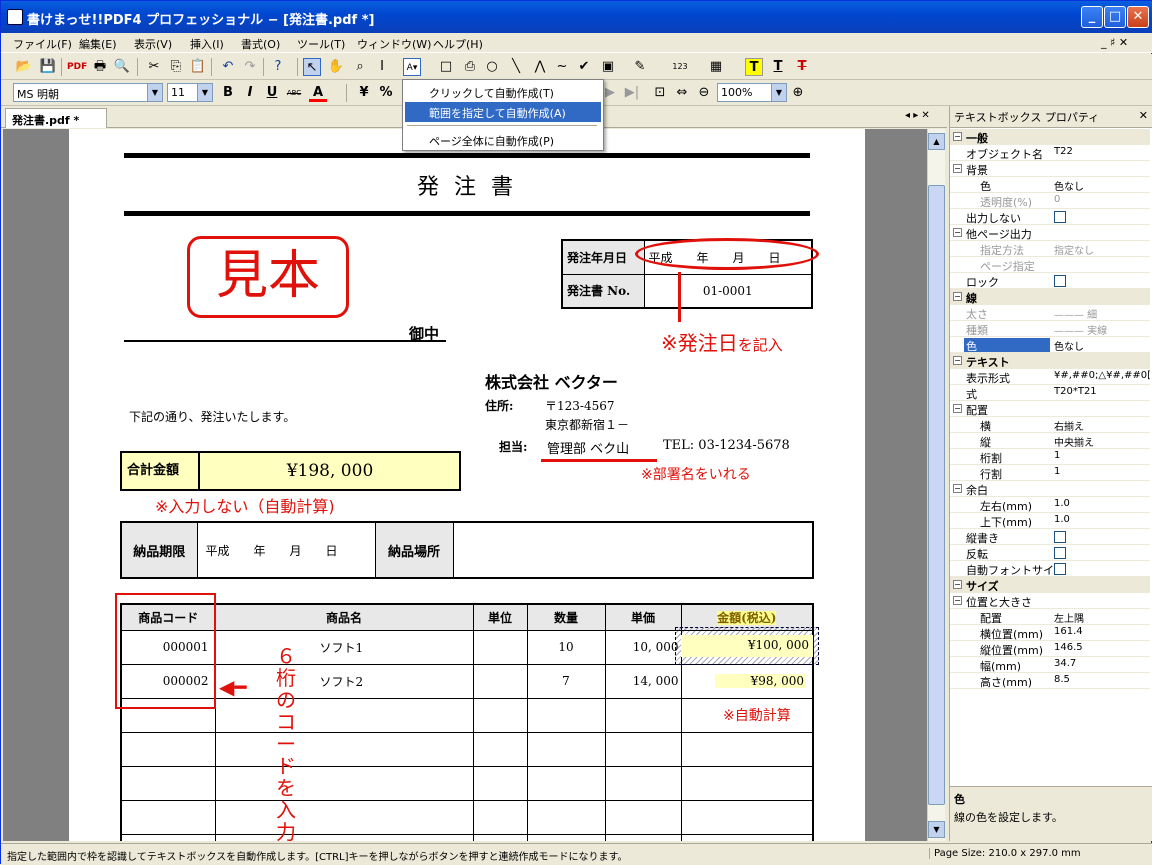 The height and width of the screenshot is (865, 1152). What do you see at coordinates (1050, 249) in the screenshot?
I see `property-row: 指定方法 指定なし` at bounding box center [1050, 249].